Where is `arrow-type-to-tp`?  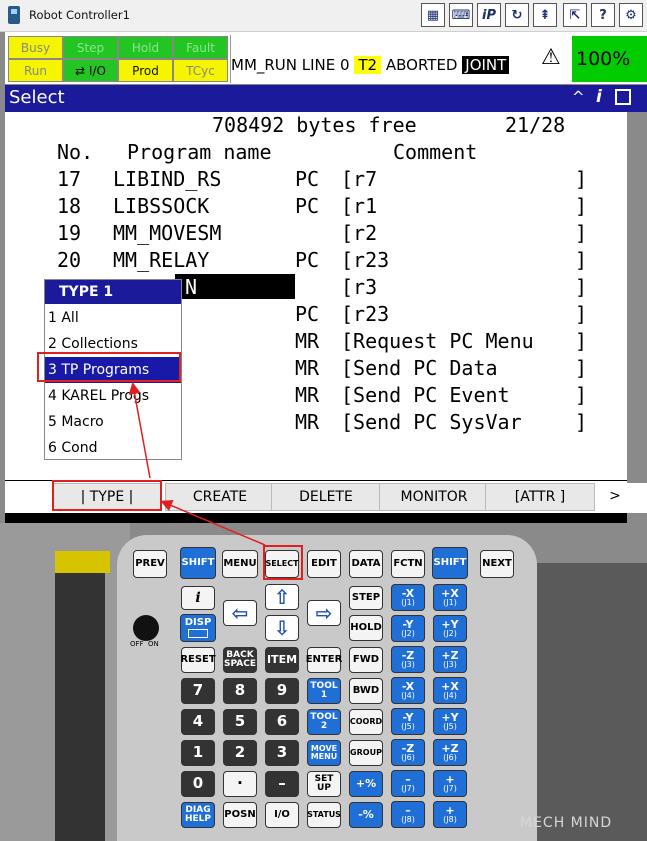
arrow-type-to-tp is located at coordinates (139, 430).